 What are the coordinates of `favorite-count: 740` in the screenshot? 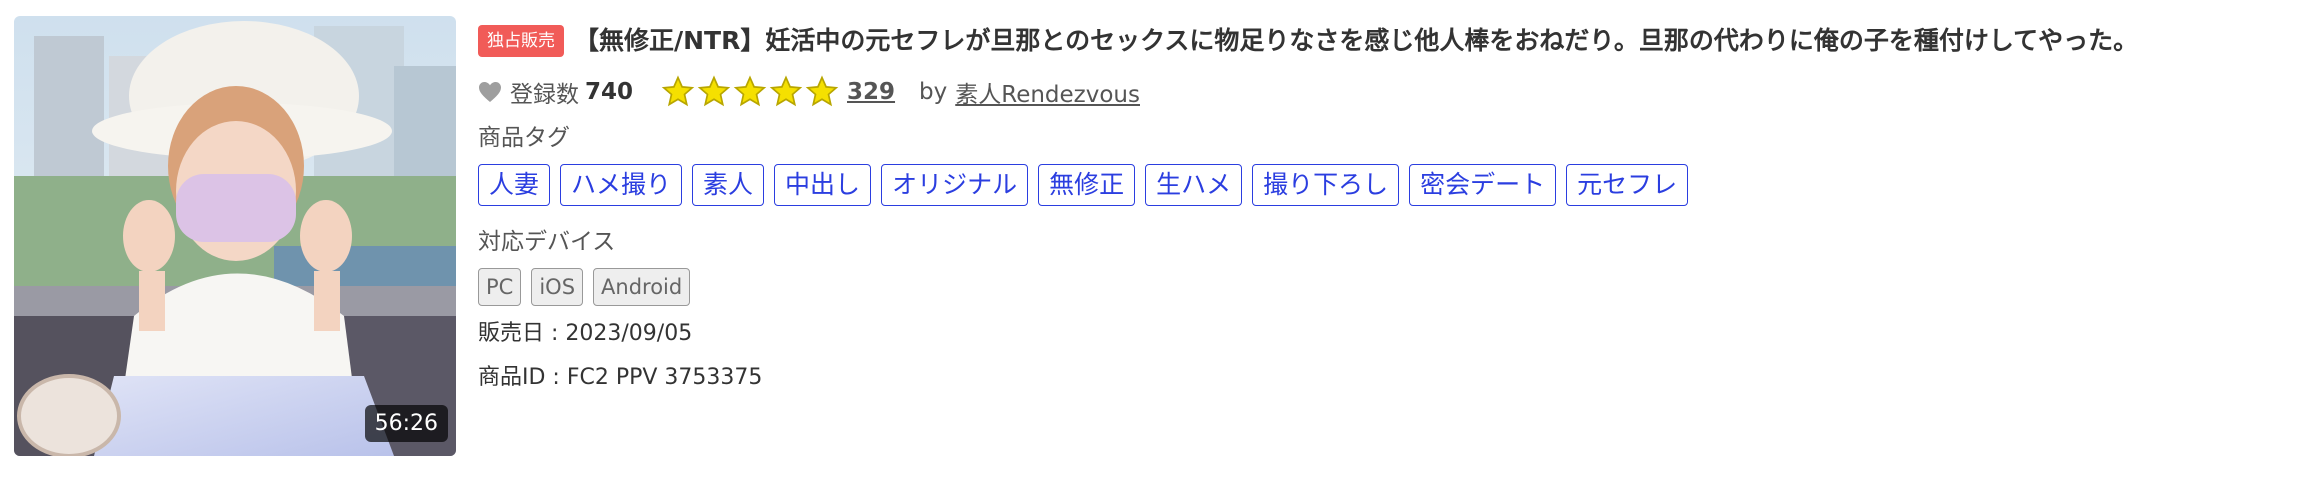 It's located at (609, 92).